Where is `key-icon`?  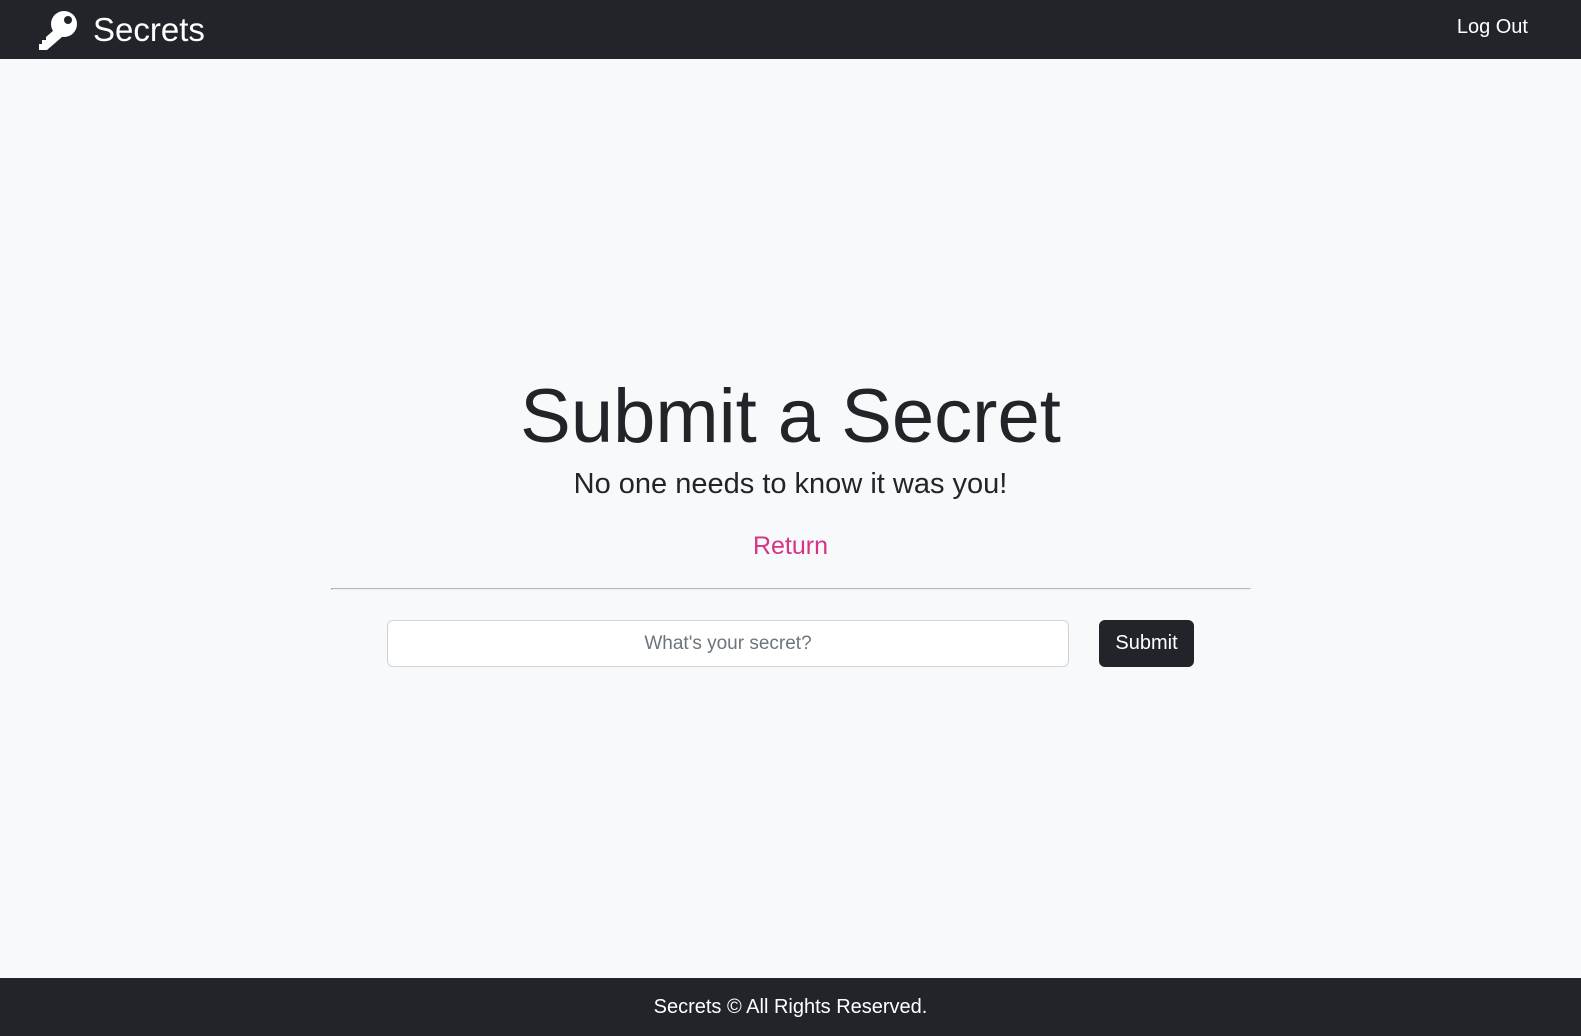
key-icon is located at coordinates (58, 30).